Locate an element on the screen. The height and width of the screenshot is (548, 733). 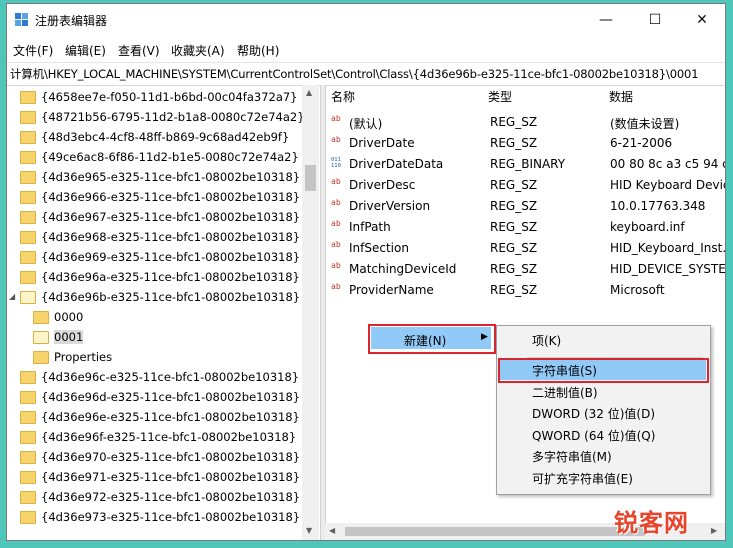
value-row: ab DriverDesc REG_SZ HID Keyboard Devic is located at coordinates (525, 185).